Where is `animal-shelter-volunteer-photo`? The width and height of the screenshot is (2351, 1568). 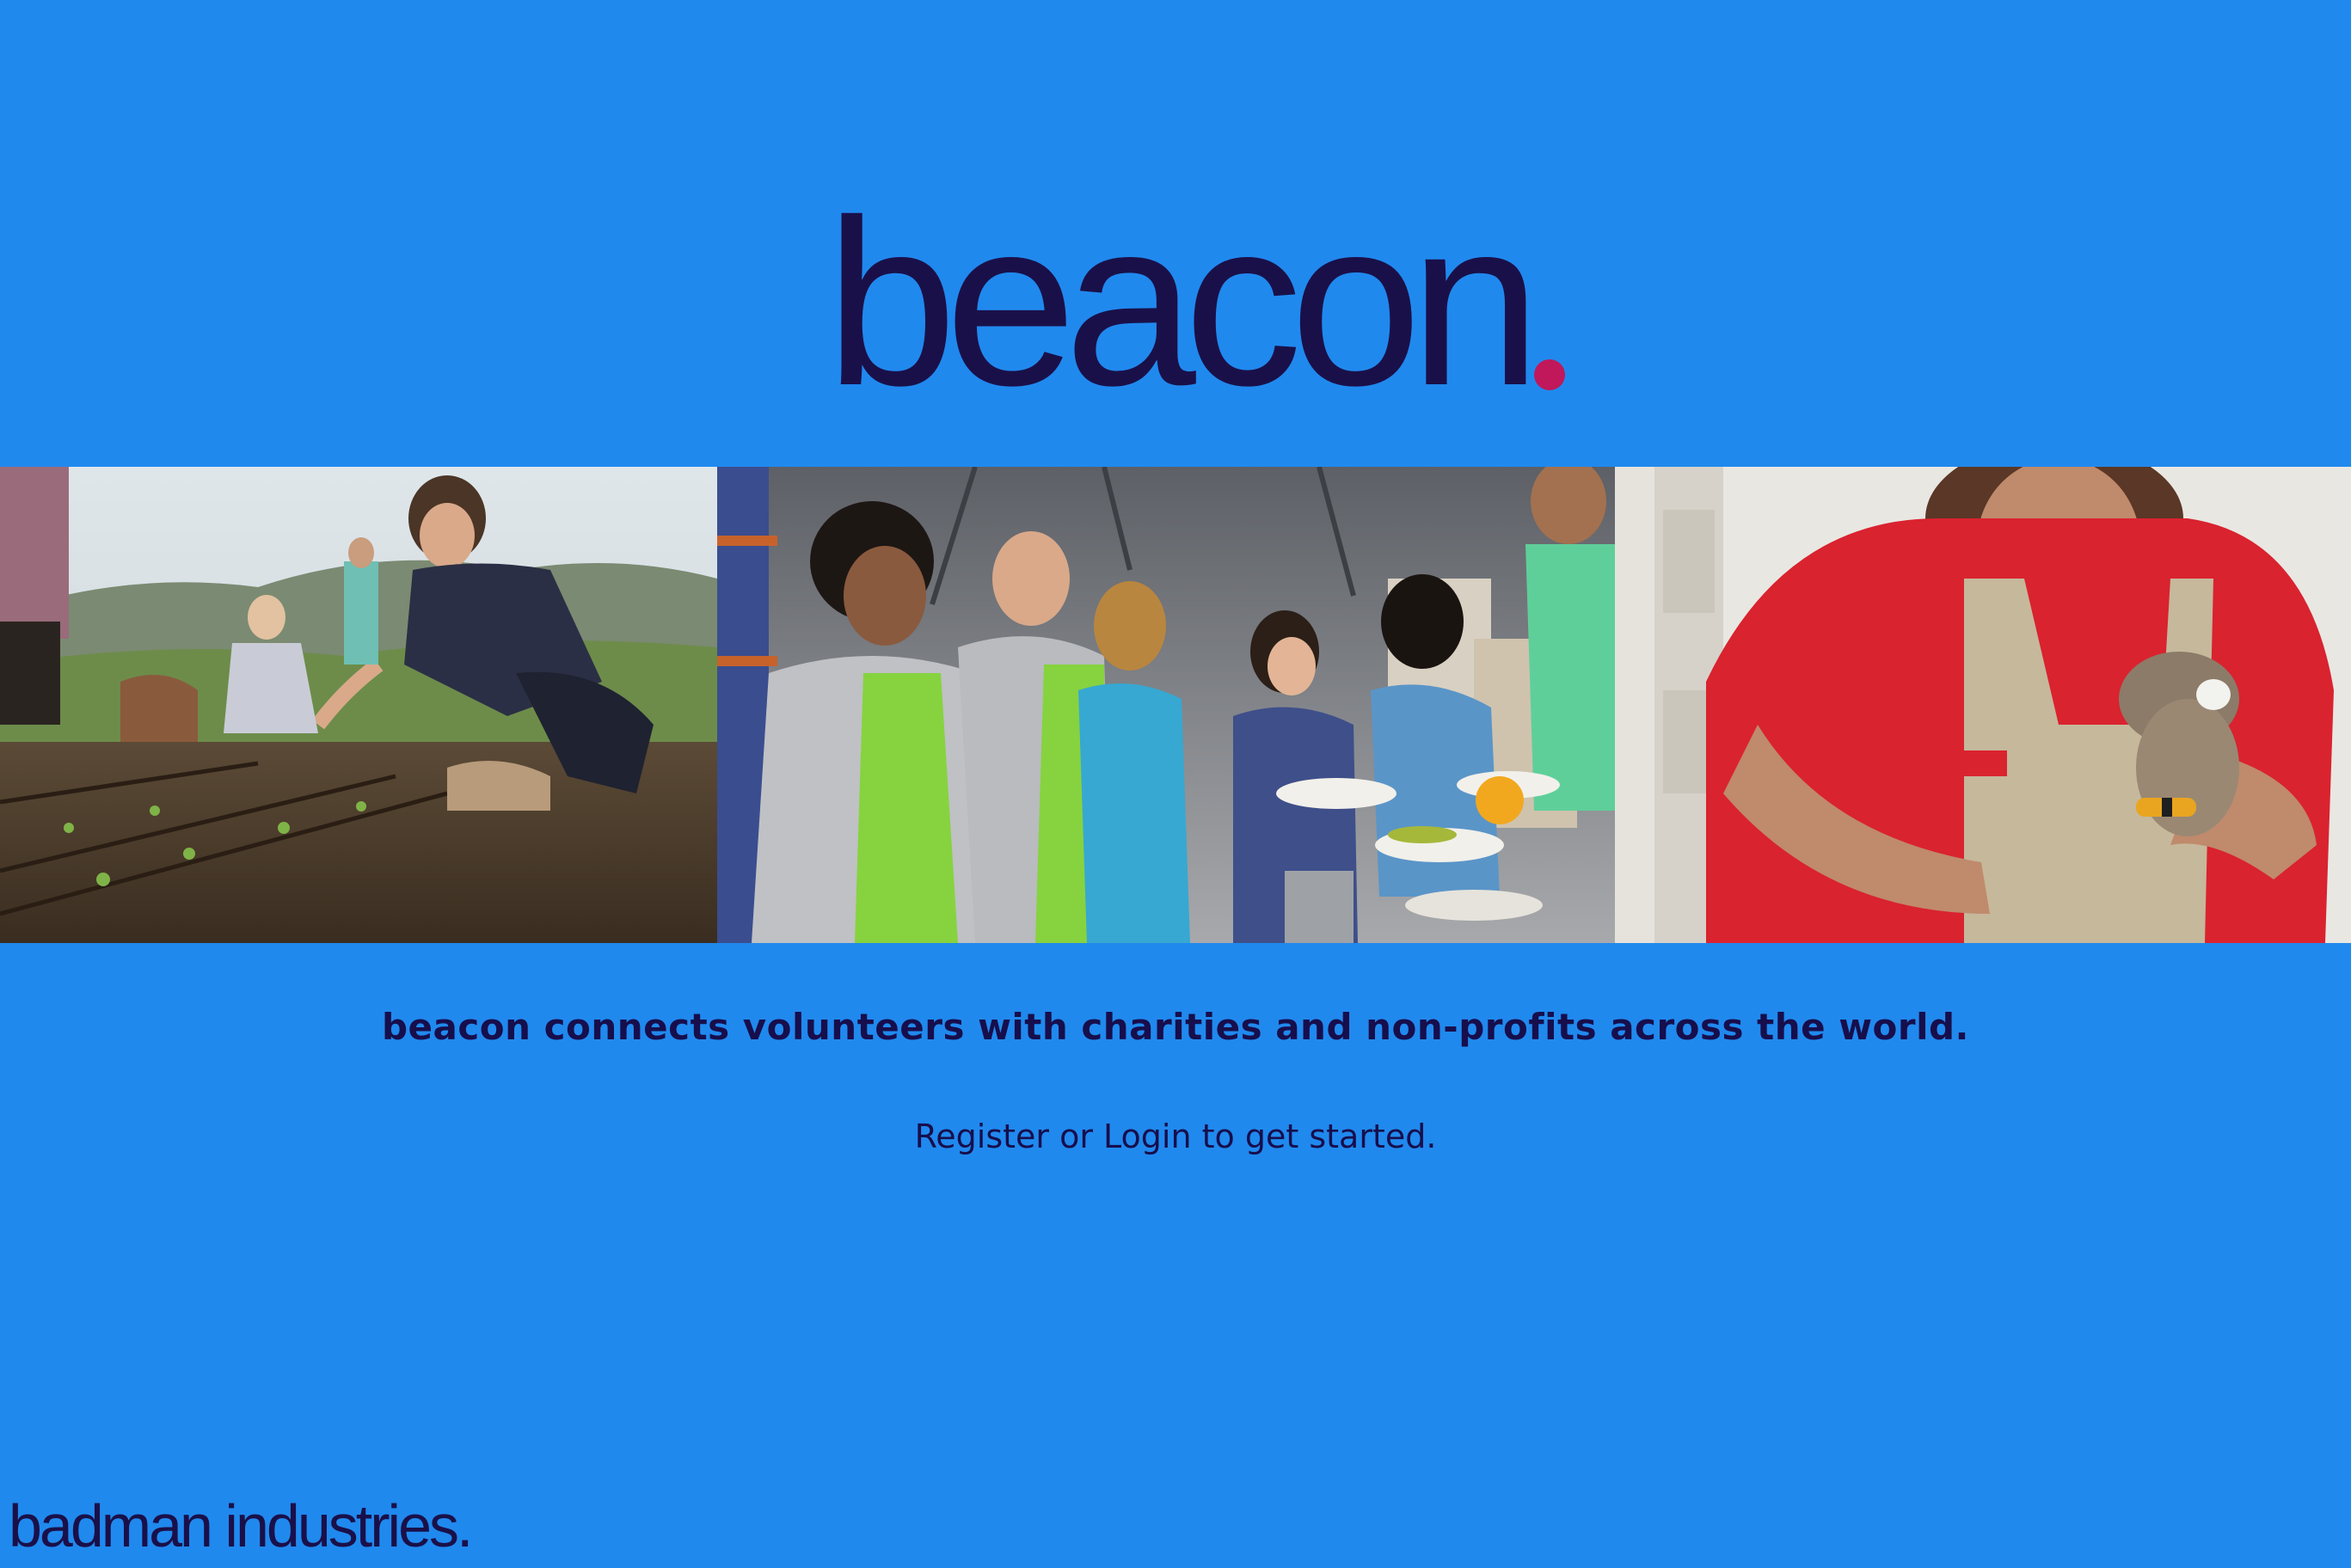
animal-shelter-volunteer-photo is located at coordinates (2002, 705).